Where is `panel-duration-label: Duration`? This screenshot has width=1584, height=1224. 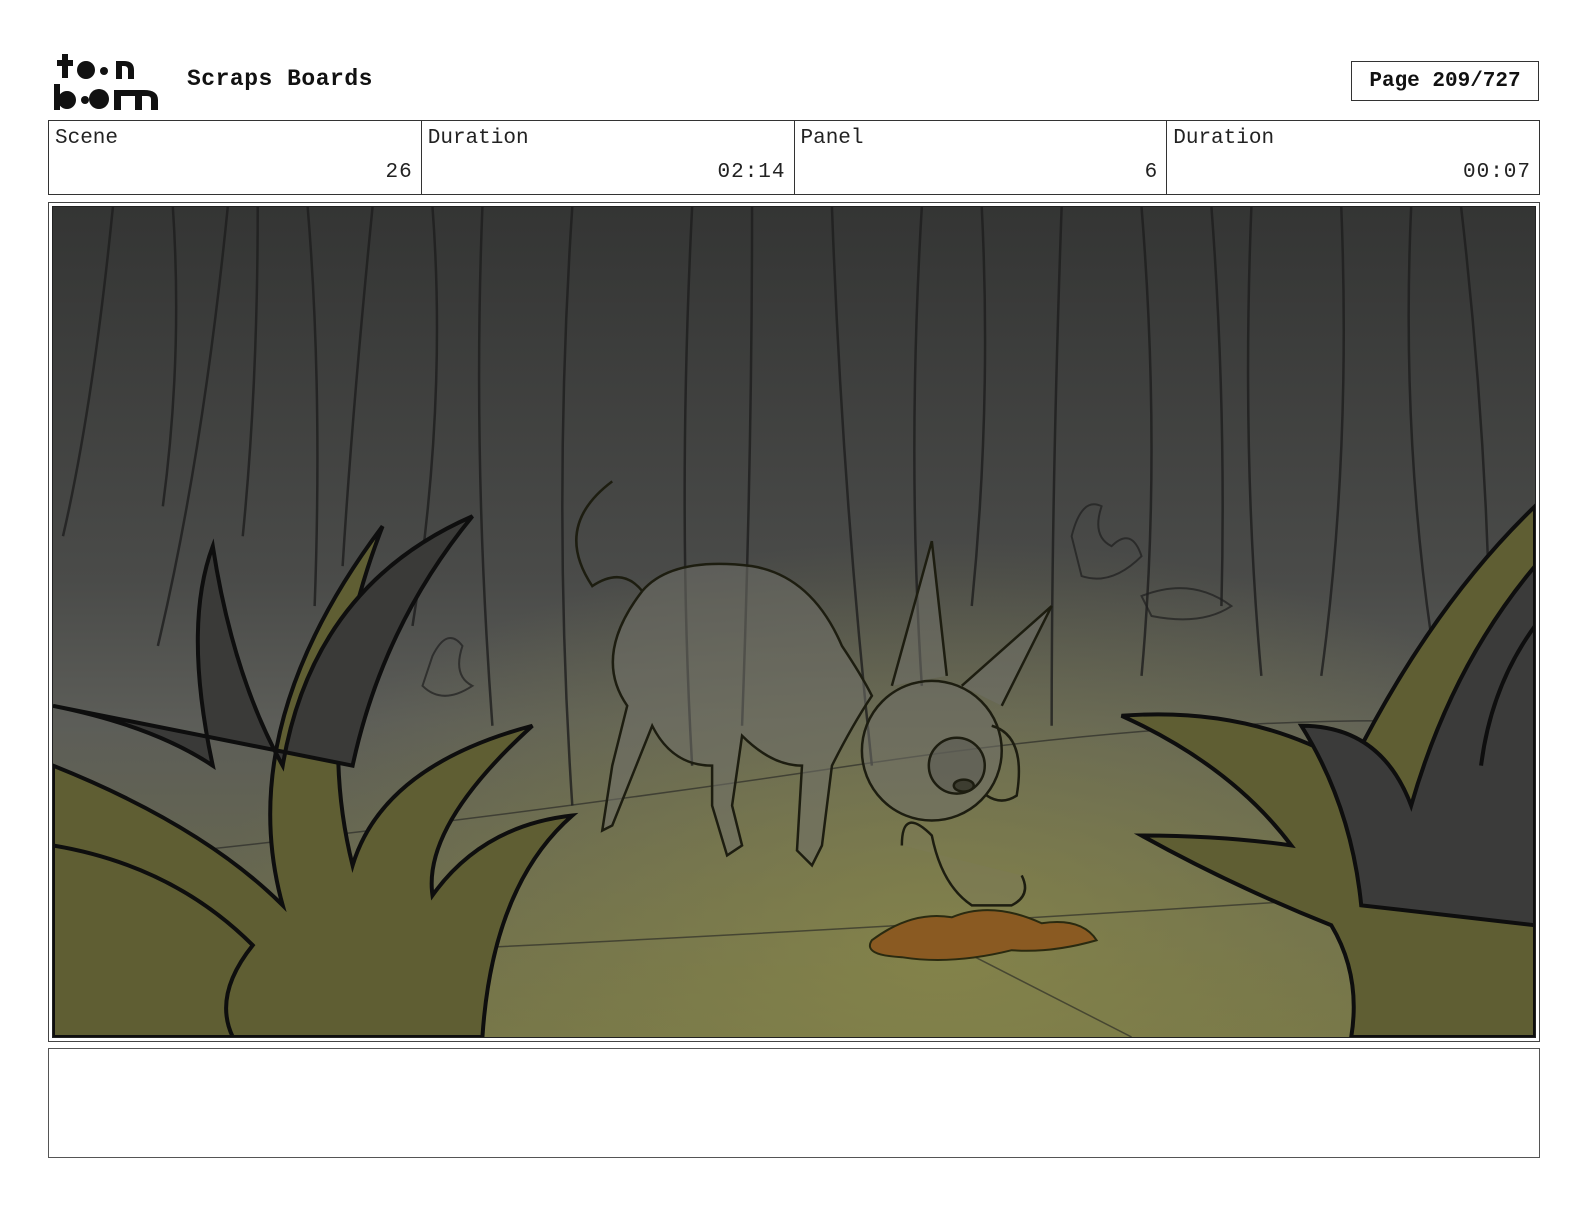
panel-duration-label: Duration is located at coordinates (1224, 138).